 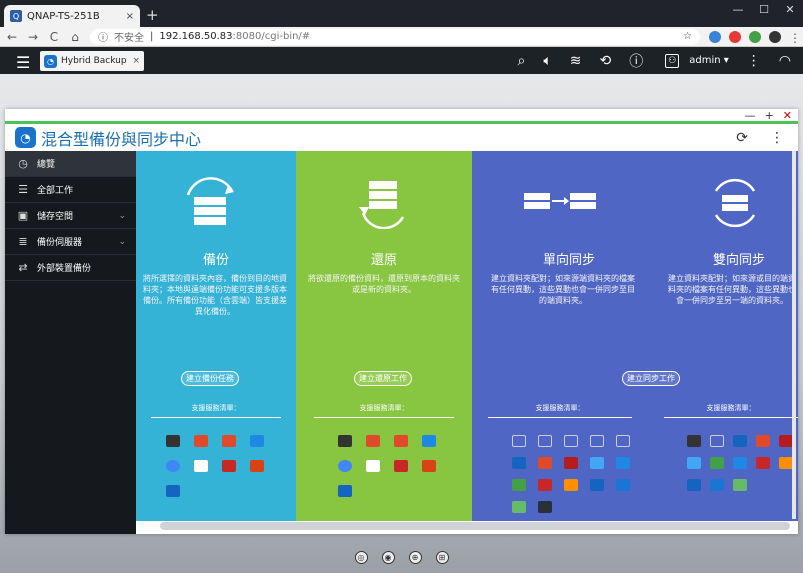 I want to click on sidebar-item-storage: ▣ 儲存空間 ⌄, so click(x=70, y=216).